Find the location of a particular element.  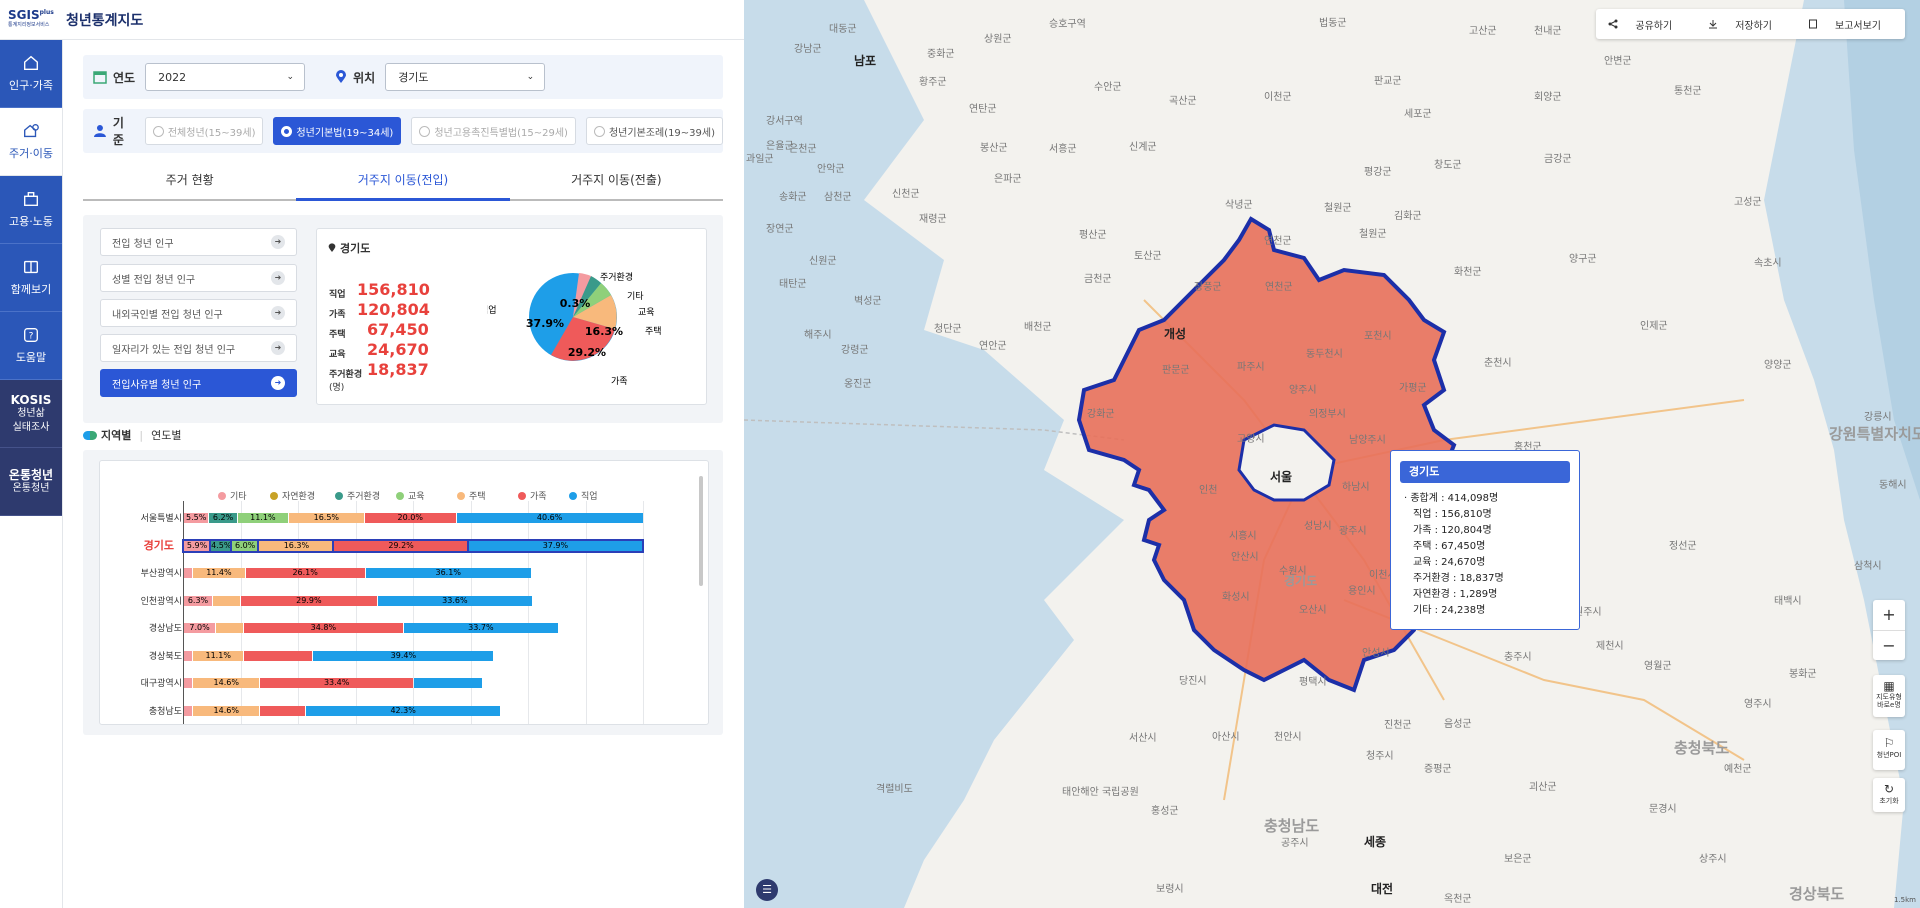

subtab-year: 연도별 is located at coordinates (166, 435).